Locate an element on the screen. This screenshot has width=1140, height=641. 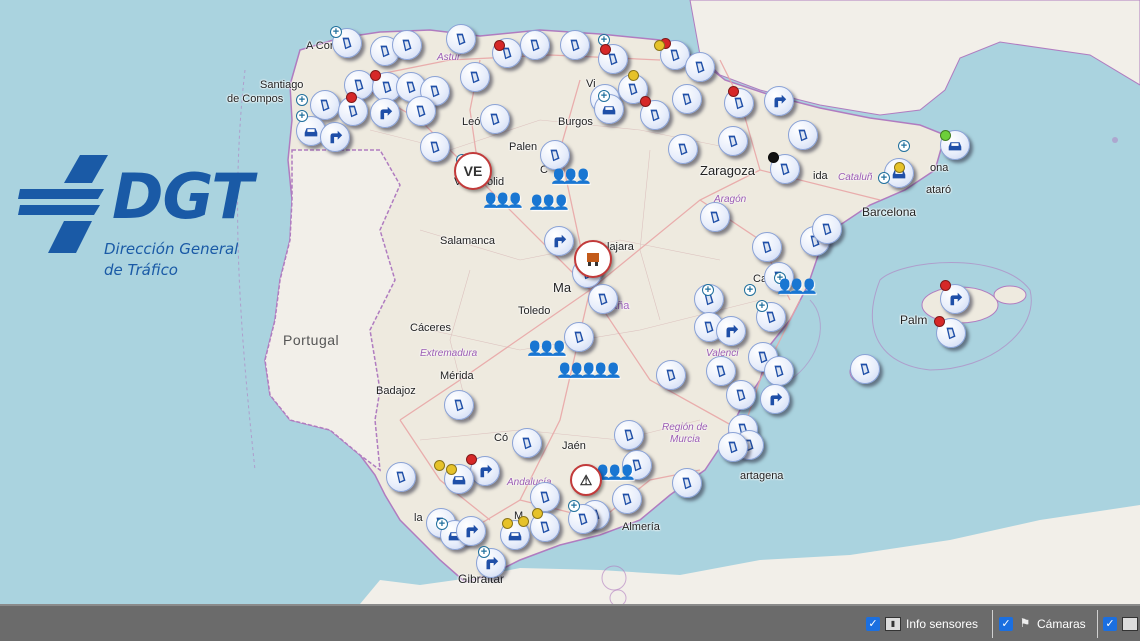
warning-ring-marker: ⚠ is located at coordinates (586, 480).